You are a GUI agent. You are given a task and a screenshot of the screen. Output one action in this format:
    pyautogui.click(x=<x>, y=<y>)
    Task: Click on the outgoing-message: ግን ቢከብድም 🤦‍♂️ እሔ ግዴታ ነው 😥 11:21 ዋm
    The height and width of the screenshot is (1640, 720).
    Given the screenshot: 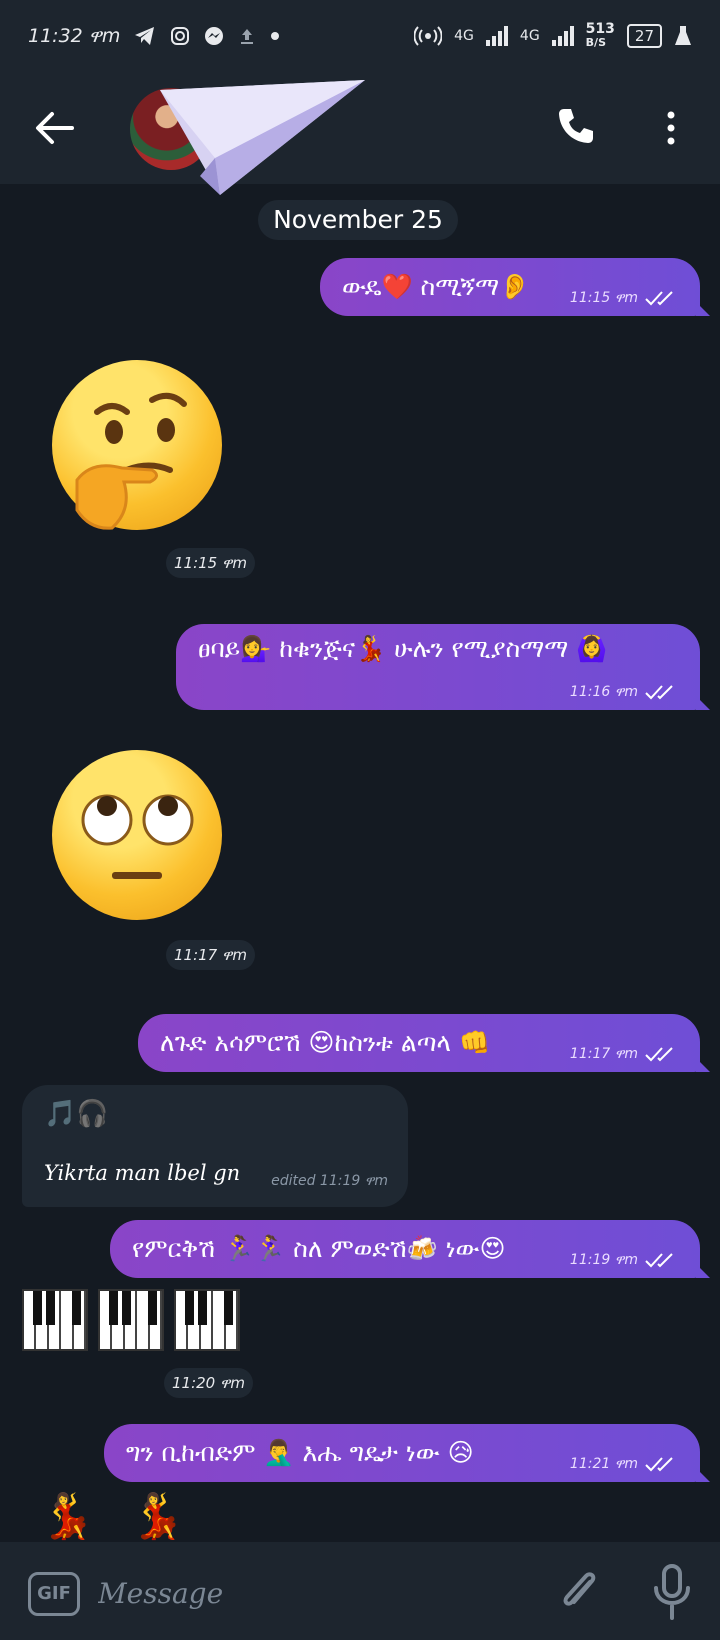 What is the action you would take?
    pyautogui.click(x=407, y=1453)
    